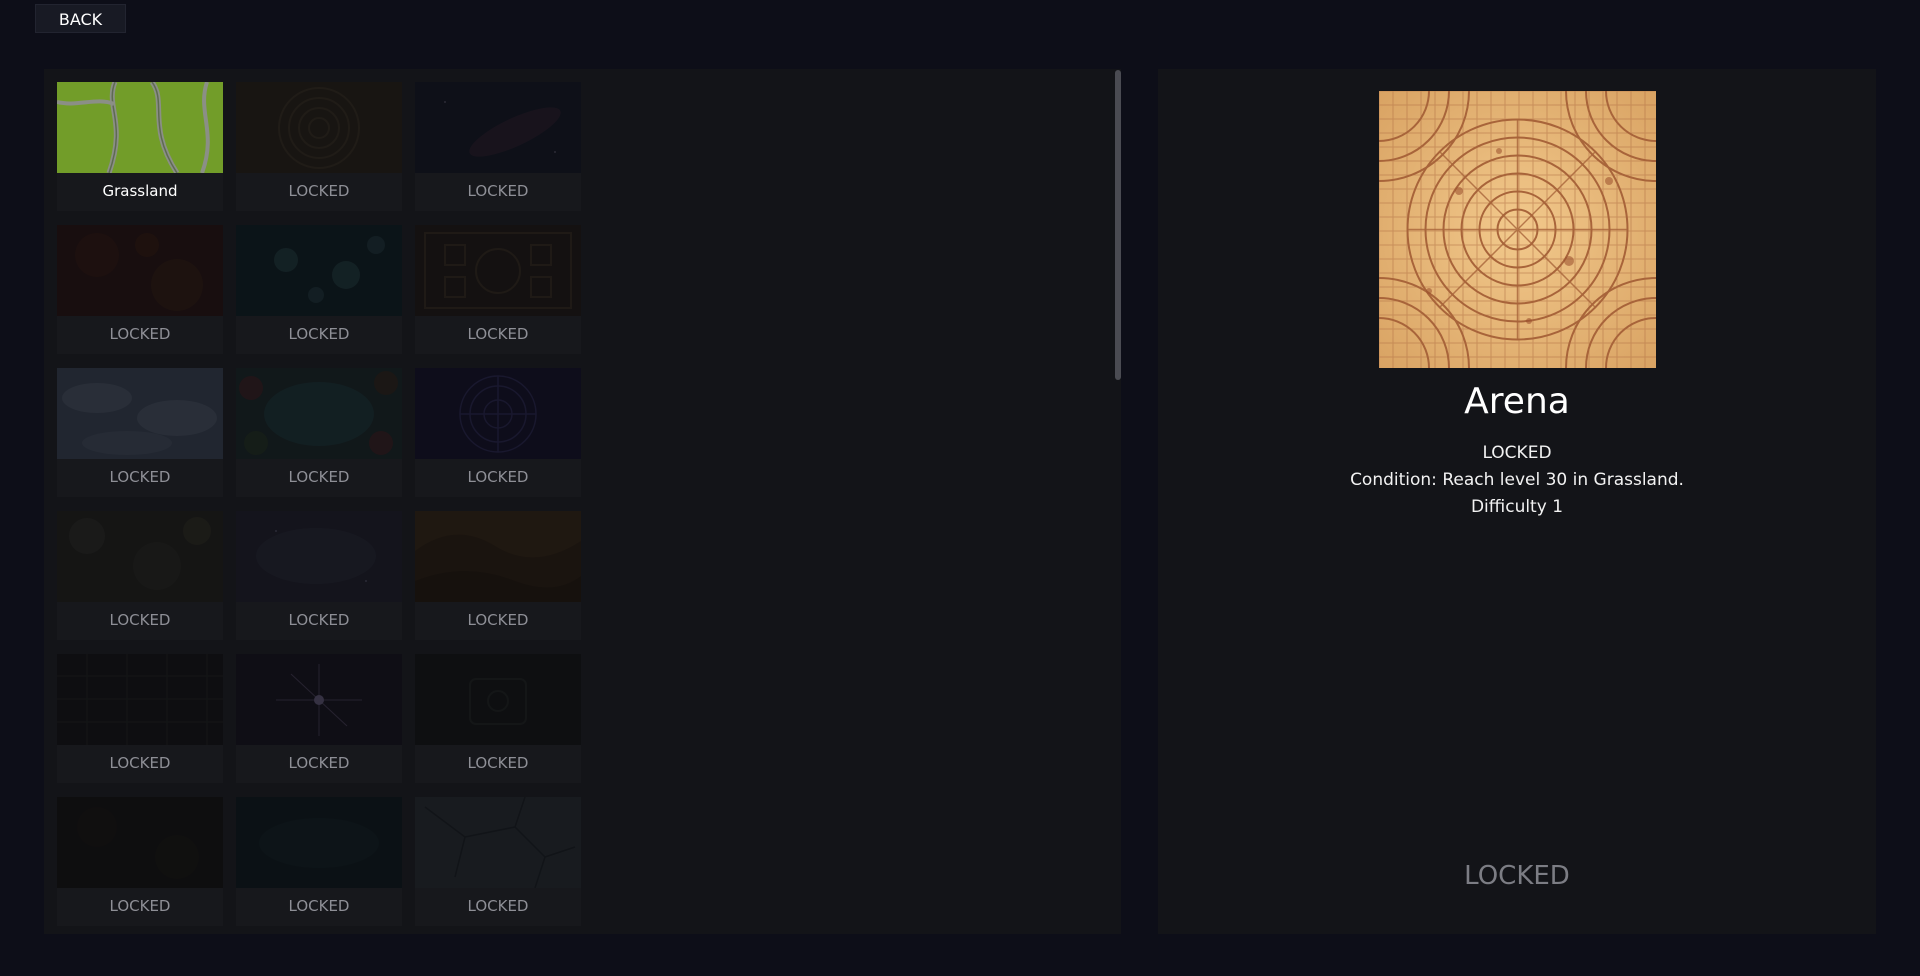 The height and width of the screenshot is (976, 1920). What do you see at coordinates (1517, 507) in the screenshot?
I see `map-difficulty: Difficulty 1` at bounding box center [1517, 507].